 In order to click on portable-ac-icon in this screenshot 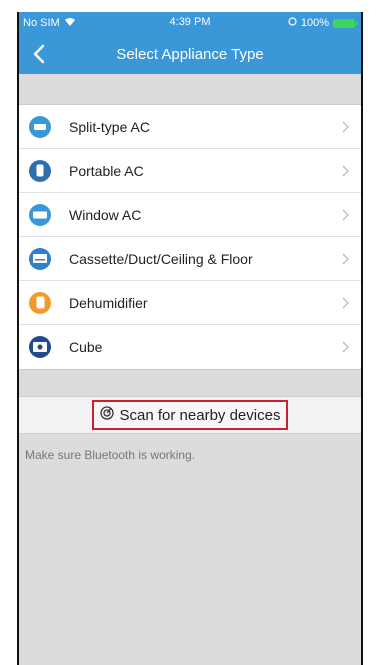, I will do `click(40, 170)`.